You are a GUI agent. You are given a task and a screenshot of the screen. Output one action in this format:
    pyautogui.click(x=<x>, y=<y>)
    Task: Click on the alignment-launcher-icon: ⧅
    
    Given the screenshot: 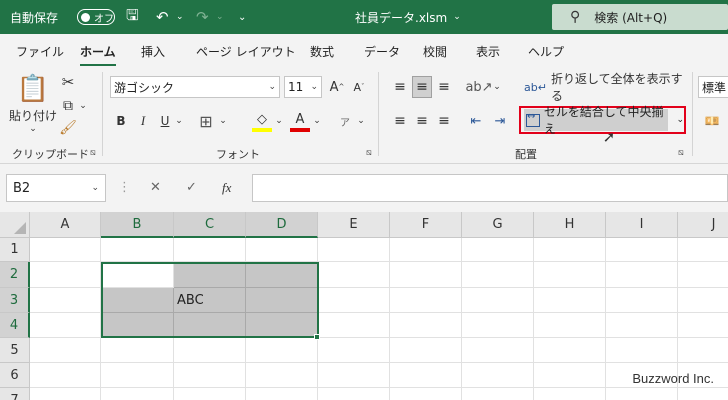 What is the action you would take?
    pyautogui.click(x=681, y=153)
    